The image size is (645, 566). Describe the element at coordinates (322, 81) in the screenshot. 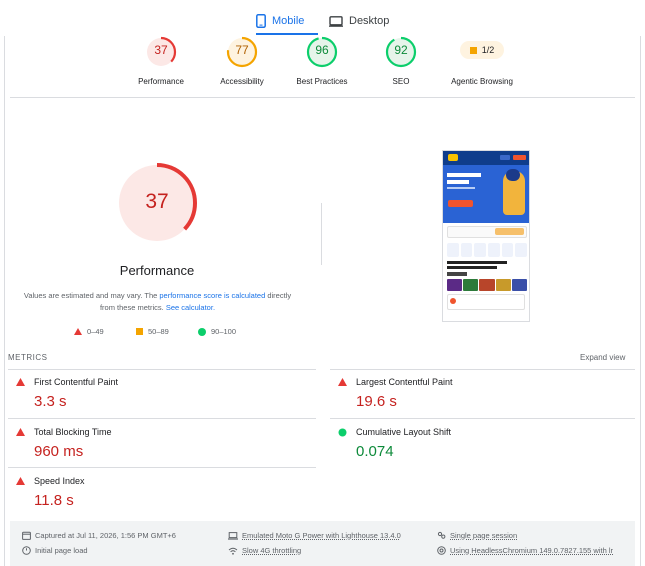

I see `gauge-label: Best Practices` at that location.